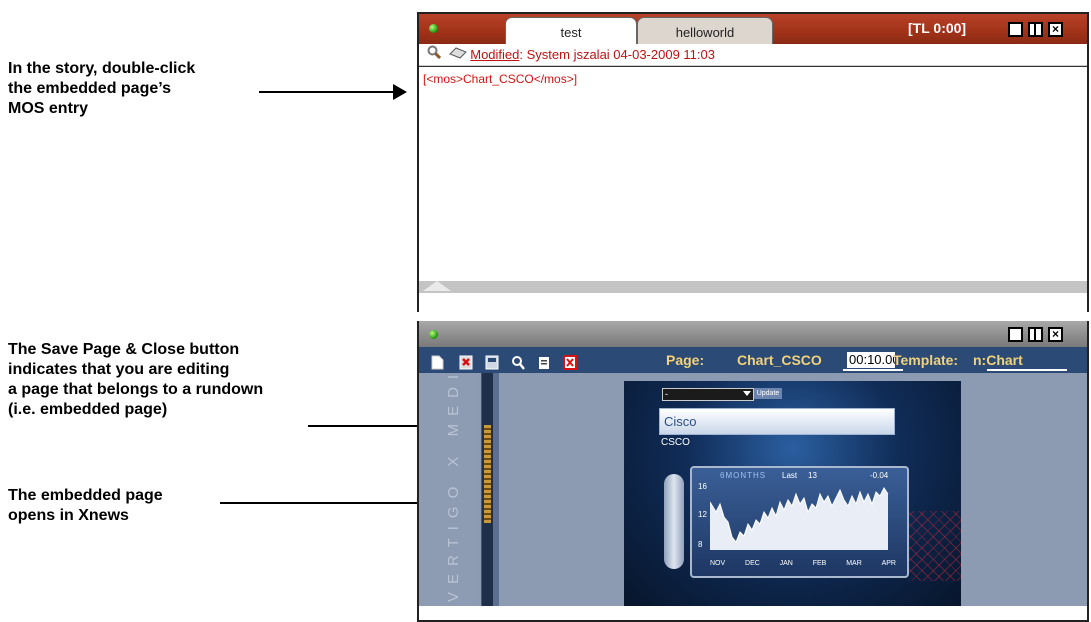 Image resolution: width=1091 pixels, height=622 pixels. Describe the element at coordinates (124, 349) in the screenshot. I see `callout-line: The Save Page & Close button` at that location.